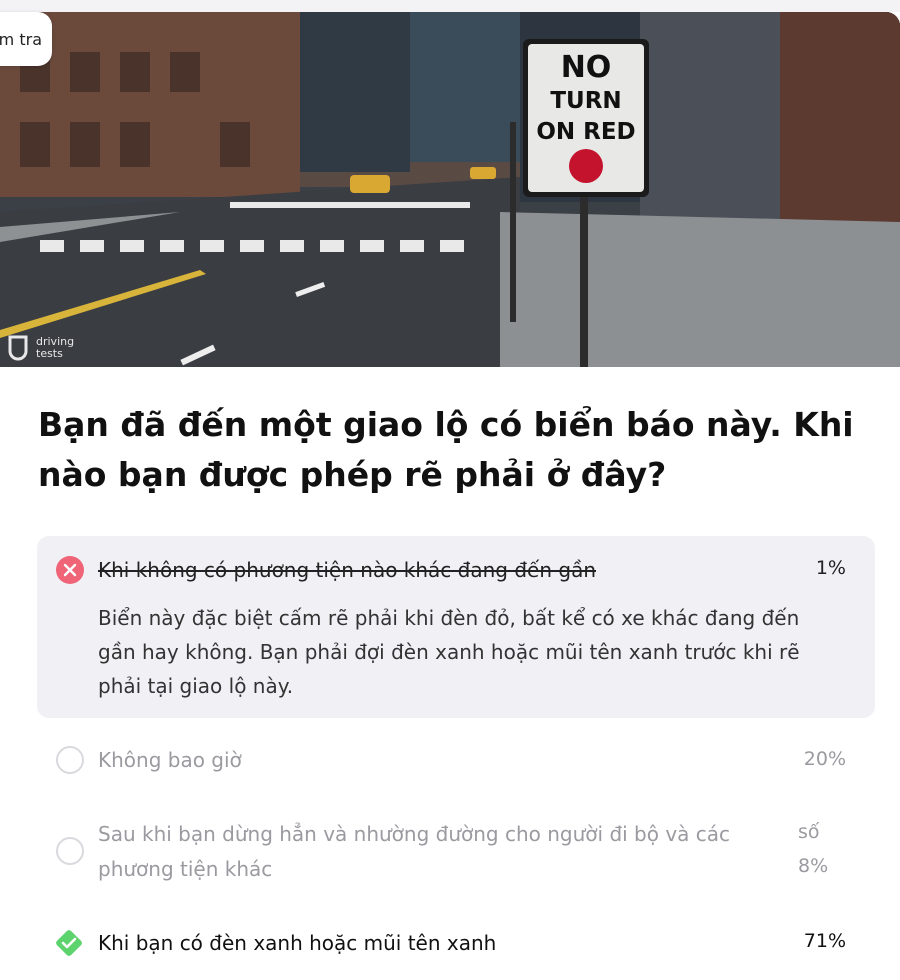  Describe the element at coordinates (809, 832) in the screenshot. I see `option-3-percent-prefix: số` at that location.